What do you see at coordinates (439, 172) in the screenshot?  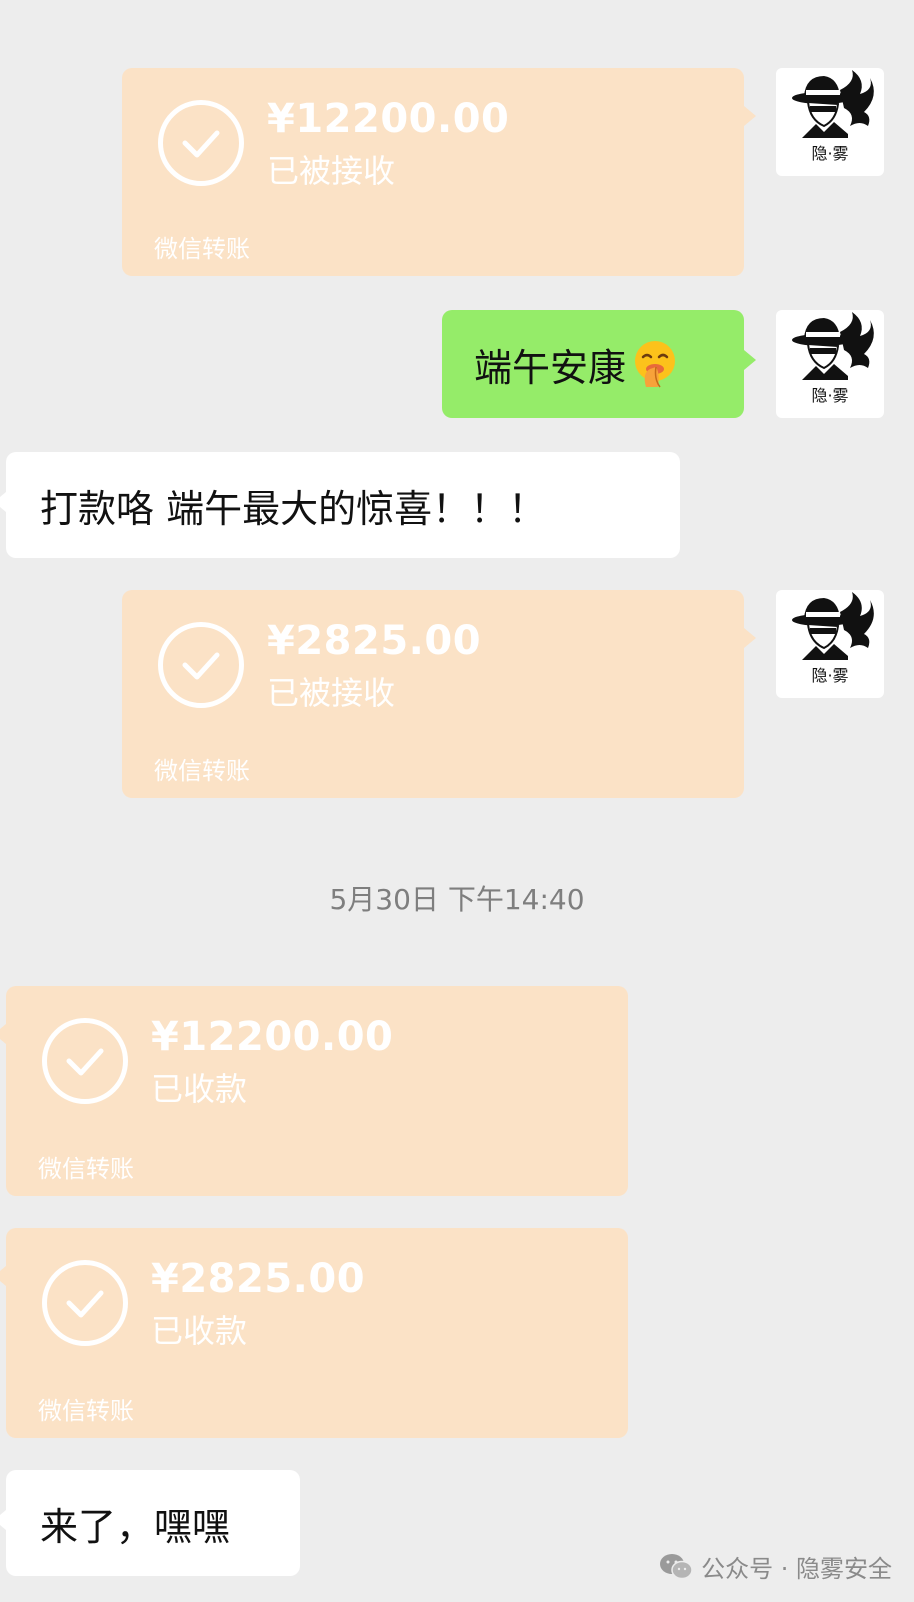 I see `transfer-card-sent-12200: ¥12200.00 已被接收 微信转账` at bounding box center [439, 172].